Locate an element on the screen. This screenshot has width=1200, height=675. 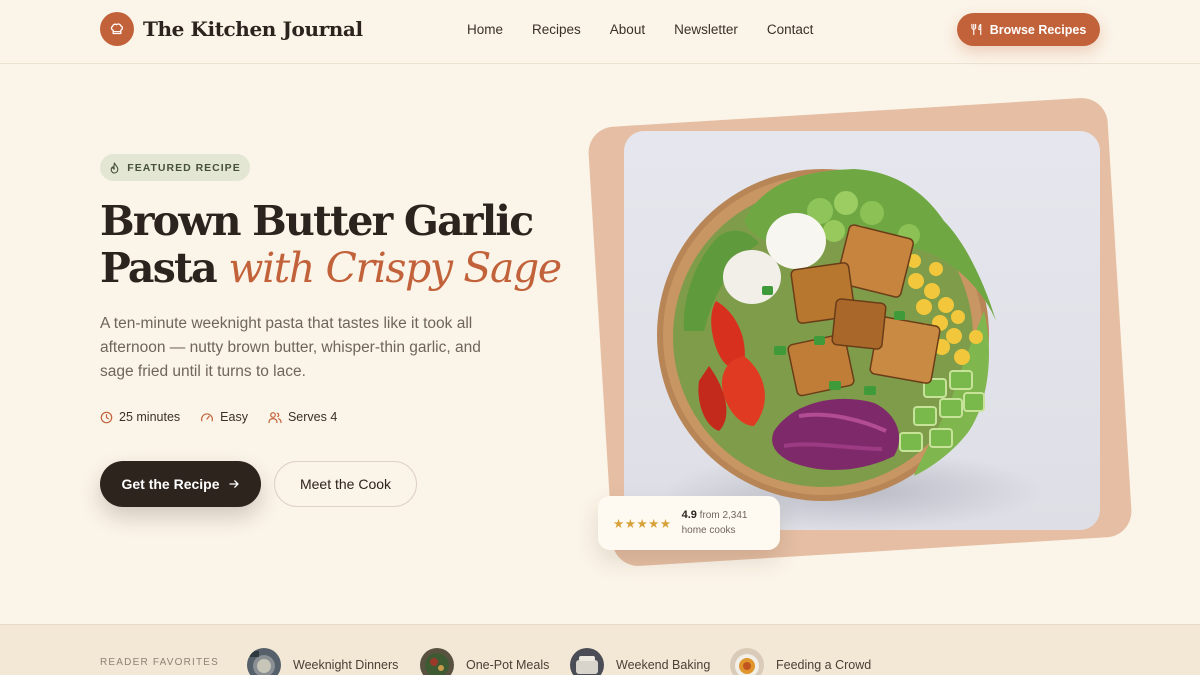
rating-card: ★ ★ ★ ★ ★ 4.9 from 2,341 home cooks is located at coordinates (689, 523).